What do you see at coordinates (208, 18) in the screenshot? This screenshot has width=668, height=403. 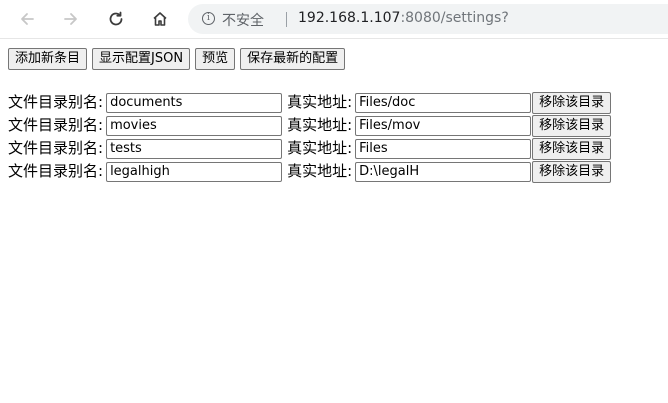 I see `info-icon: i` at bounding box center [208, 18].